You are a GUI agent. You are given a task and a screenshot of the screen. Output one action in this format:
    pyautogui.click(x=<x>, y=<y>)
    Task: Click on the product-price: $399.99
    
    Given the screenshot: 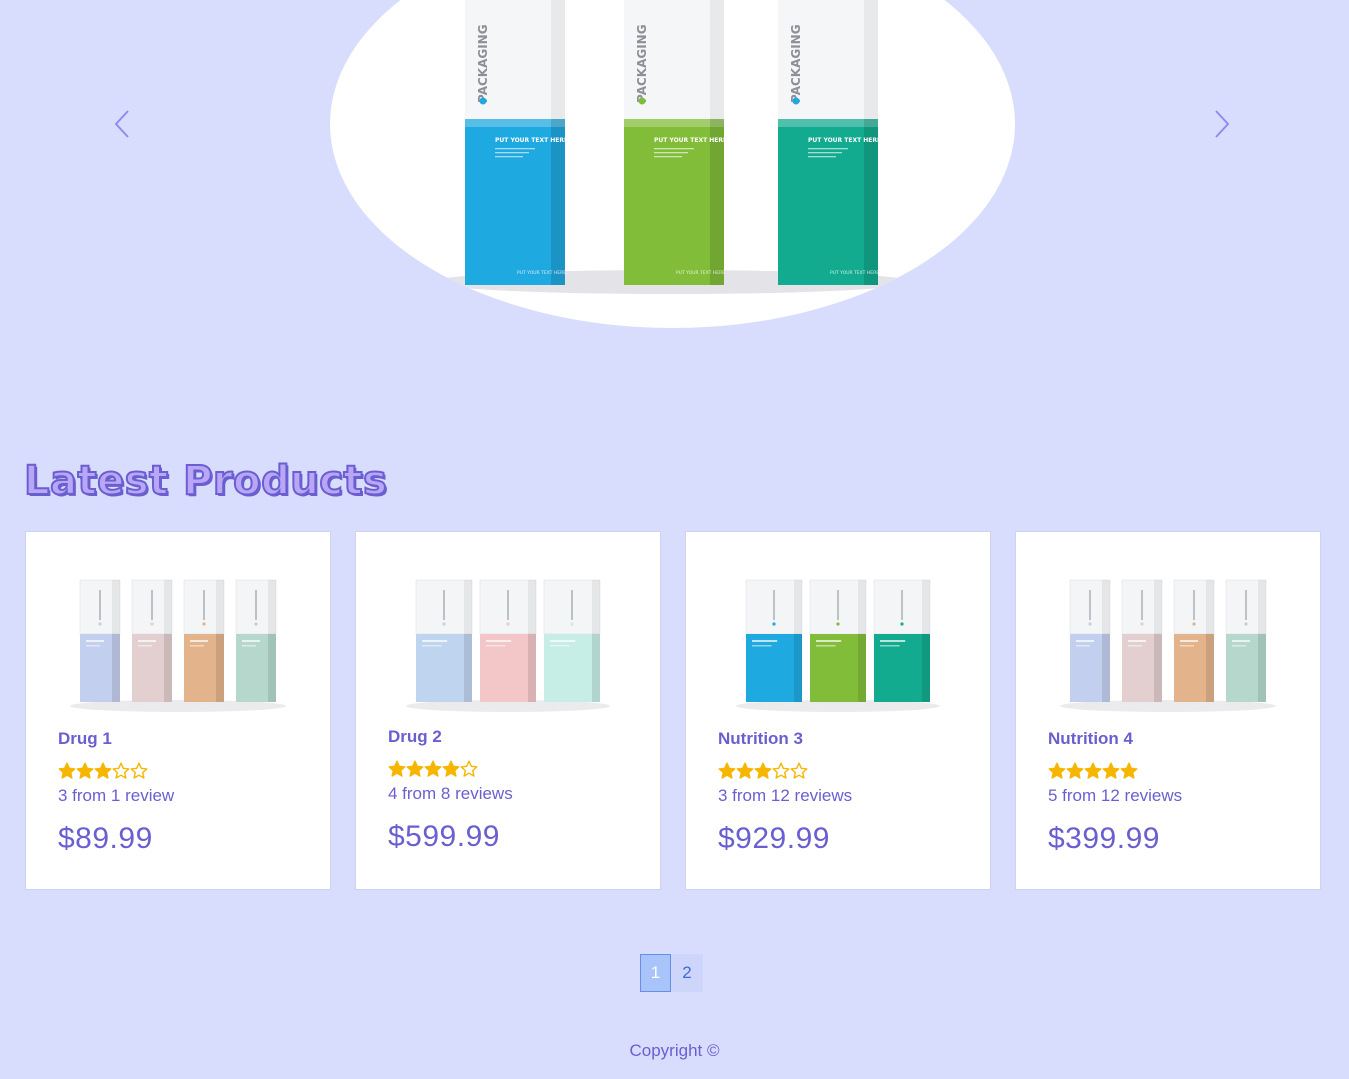 What is the action you would take?
    pyautogui.click(x=1104, y=838)
    